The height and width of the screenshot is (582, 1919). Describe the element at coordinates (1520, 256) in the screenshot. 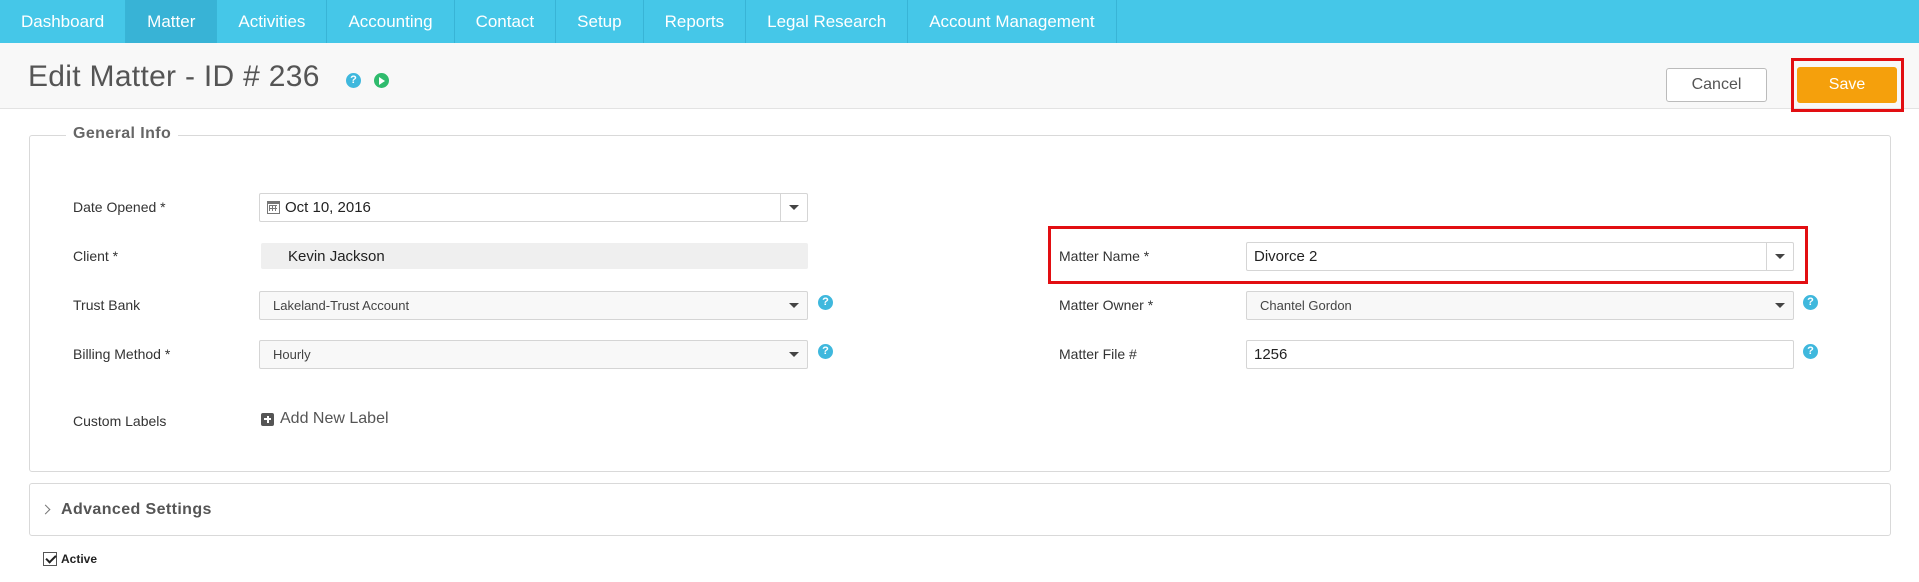

I see `matter-name-field: Divorce 2` at that location.